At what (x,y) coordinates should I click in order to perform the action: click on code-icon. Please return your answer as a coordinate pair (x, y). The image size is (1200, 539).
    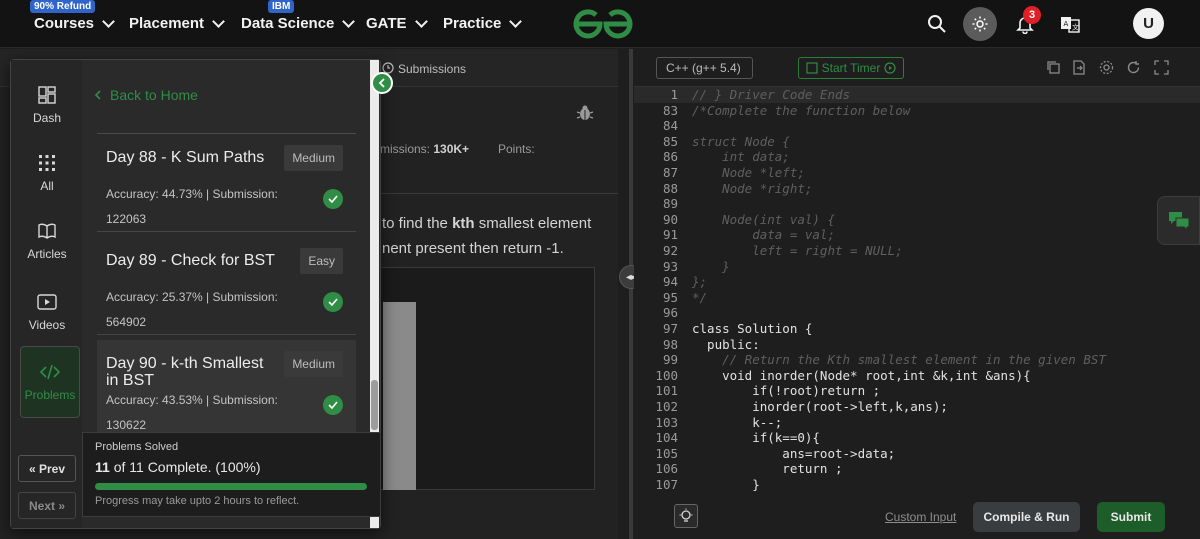
    Looking at the image, I should click on (50, 372).